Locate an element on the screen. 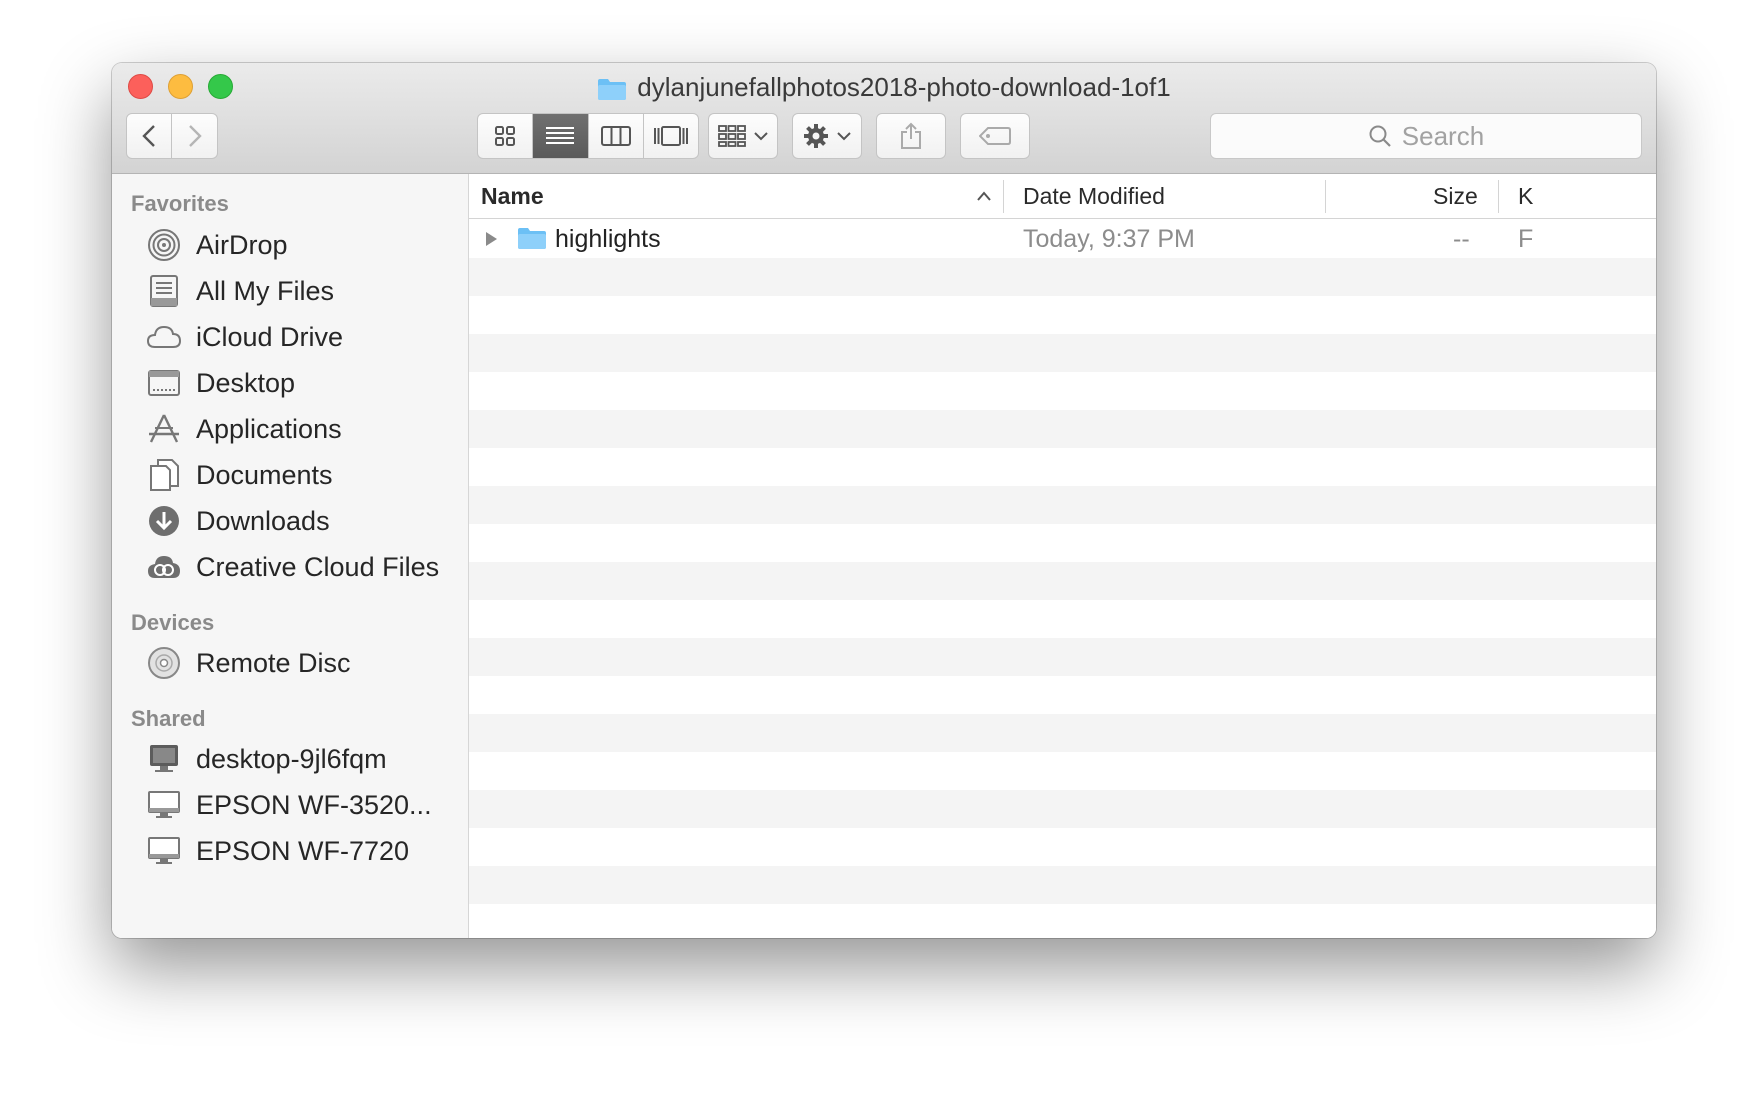  sidebar-item-airdrop: AirDrop is located at coordinates (217, 245).